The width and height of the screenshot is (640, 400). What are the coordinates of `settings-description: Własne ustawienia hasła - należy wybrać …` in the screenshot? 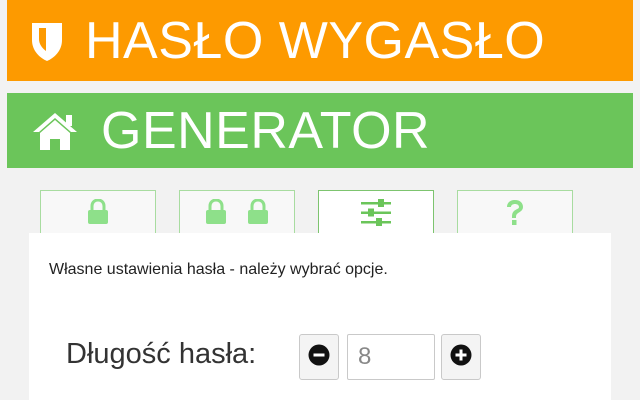 It's located at (218, 269).